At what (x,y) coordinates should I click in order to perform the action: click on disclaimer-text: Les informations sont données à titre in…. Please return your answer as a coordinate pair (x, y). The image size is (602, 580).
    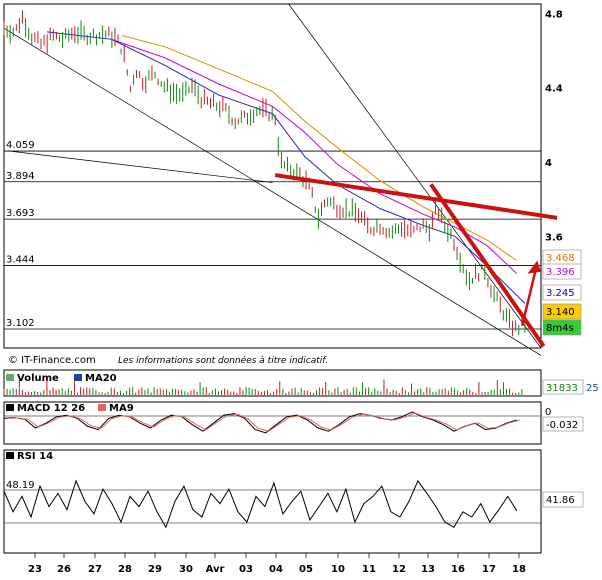
    Looking at the image, I should click on (223, 360).